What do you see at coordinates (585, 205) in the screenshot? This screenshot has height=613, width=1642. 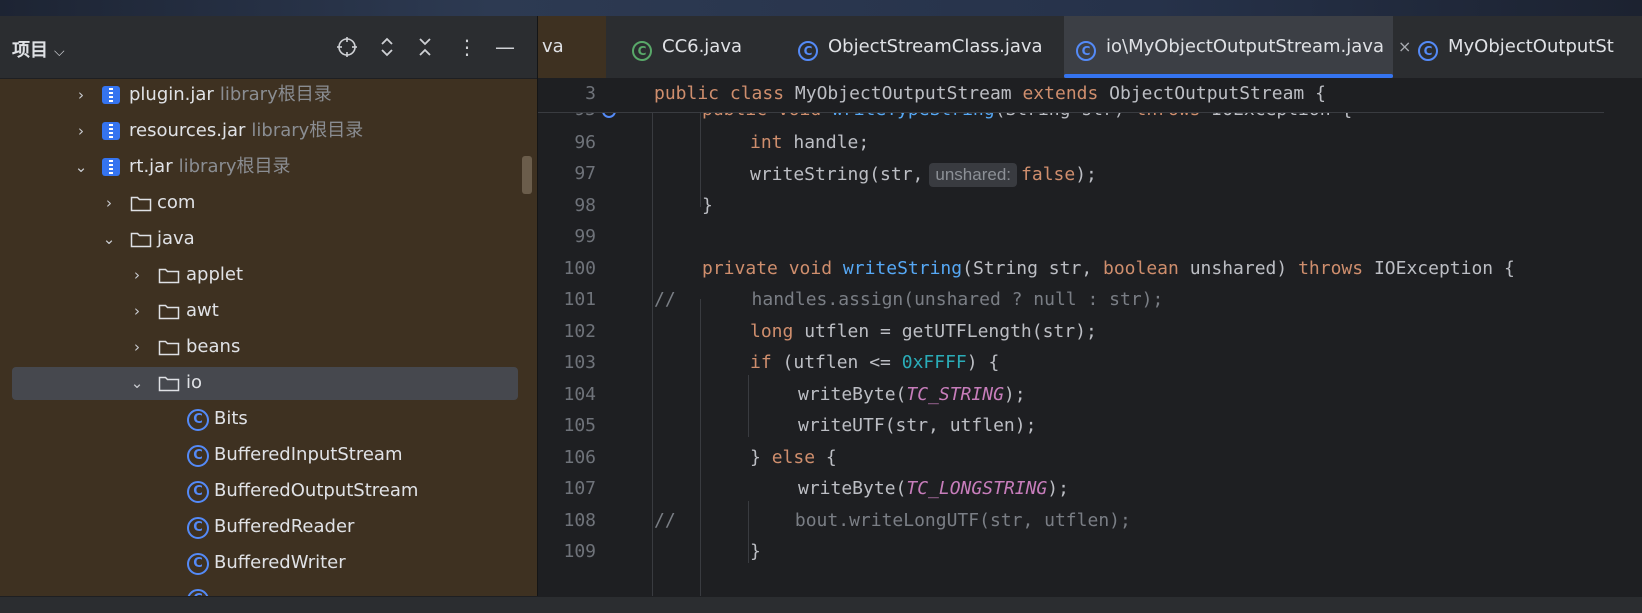 I see `line-number: 98` at bounding box center [585, 205].